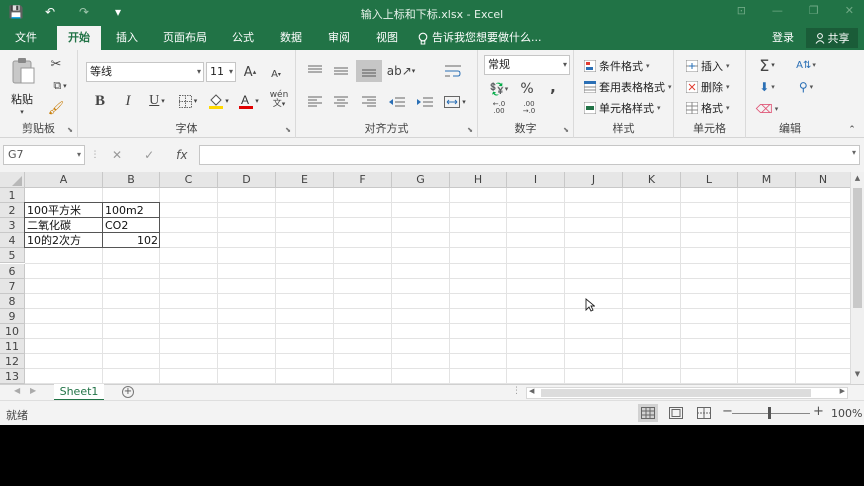  Describe the element at coordinates (56, 108) in the screenshot. I see `format-painter-icon: 🖌` at that location.